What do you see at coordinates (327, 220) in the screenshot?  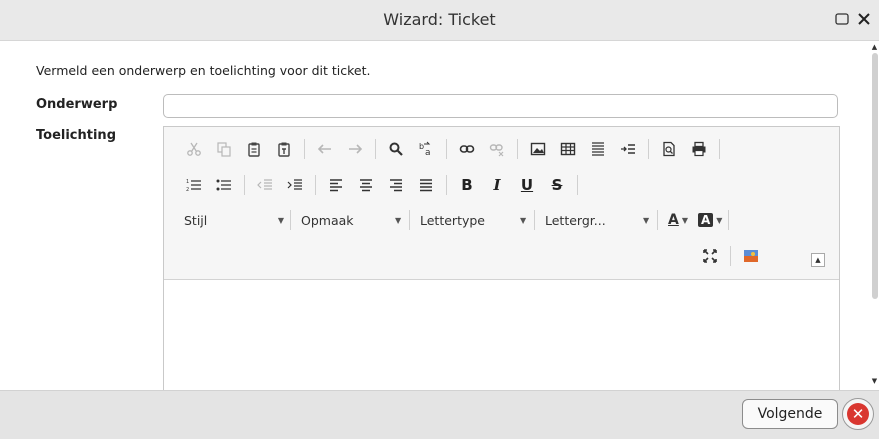 I see `format-combo-label: Opmaak` at bounding box center [327, 220].